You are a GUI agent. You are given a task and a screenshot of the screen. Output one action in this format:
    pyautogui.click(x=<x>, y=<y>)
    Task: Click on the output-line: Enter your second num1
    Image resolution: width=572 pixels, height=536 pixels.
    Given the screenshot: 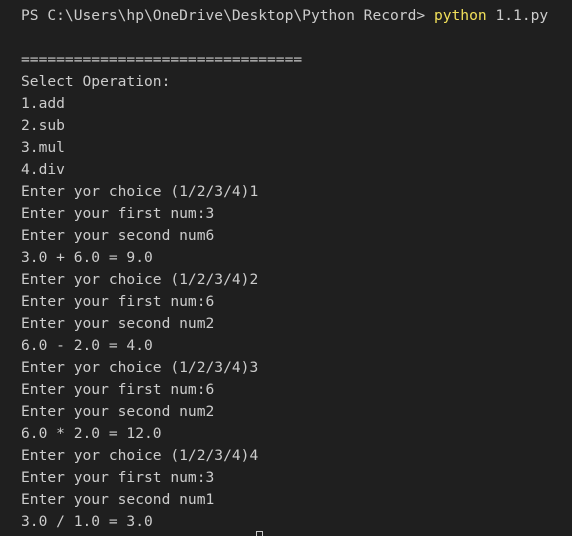 What is the action you would take?
    pyautogui.click(x=118, y=499)
    